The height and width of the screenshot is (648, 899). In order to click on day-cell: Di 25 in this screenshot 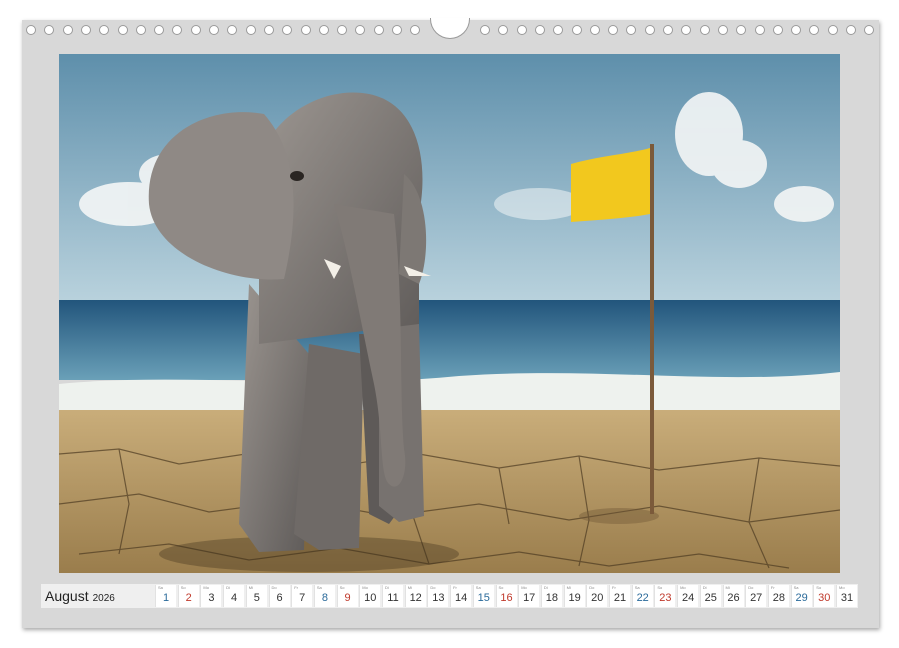, I will do `click(710, 596)`.